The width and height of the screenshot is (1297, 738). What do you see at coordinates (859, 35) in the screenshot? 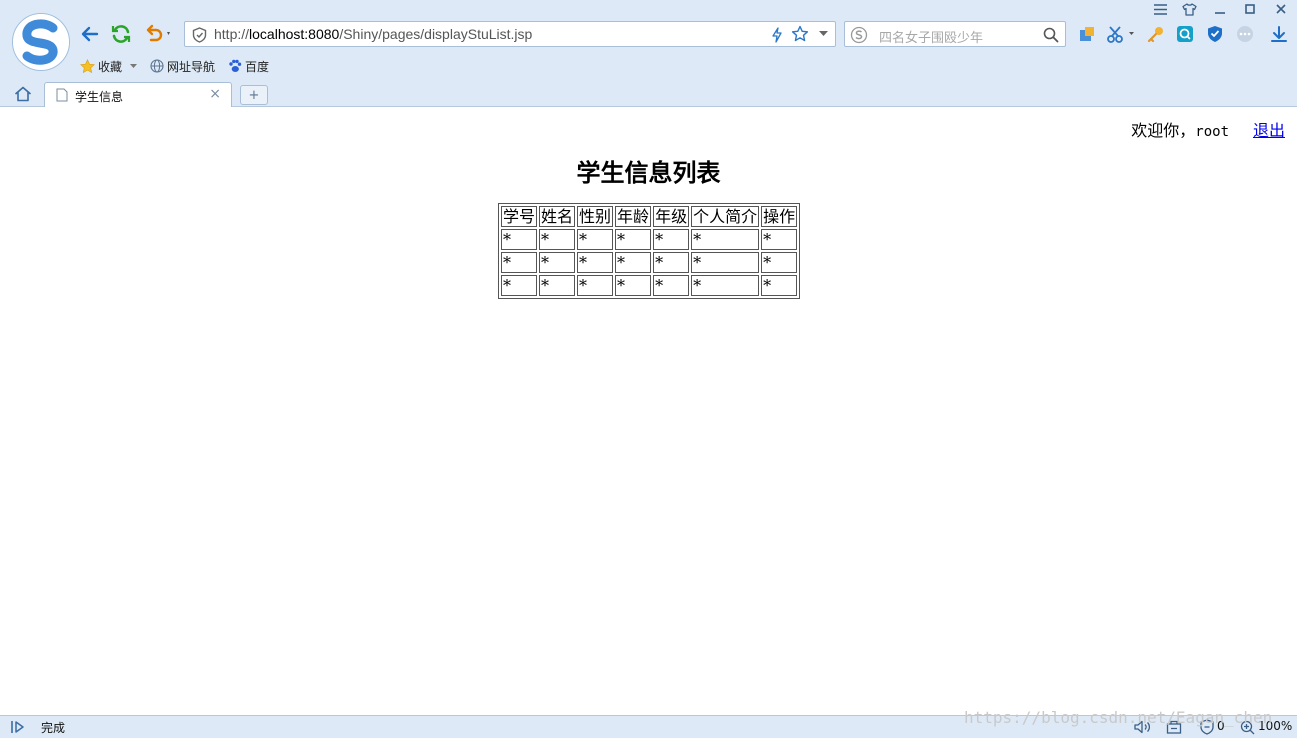
I see `sogou-search-engine-icon` at bounding box center [859, 35].